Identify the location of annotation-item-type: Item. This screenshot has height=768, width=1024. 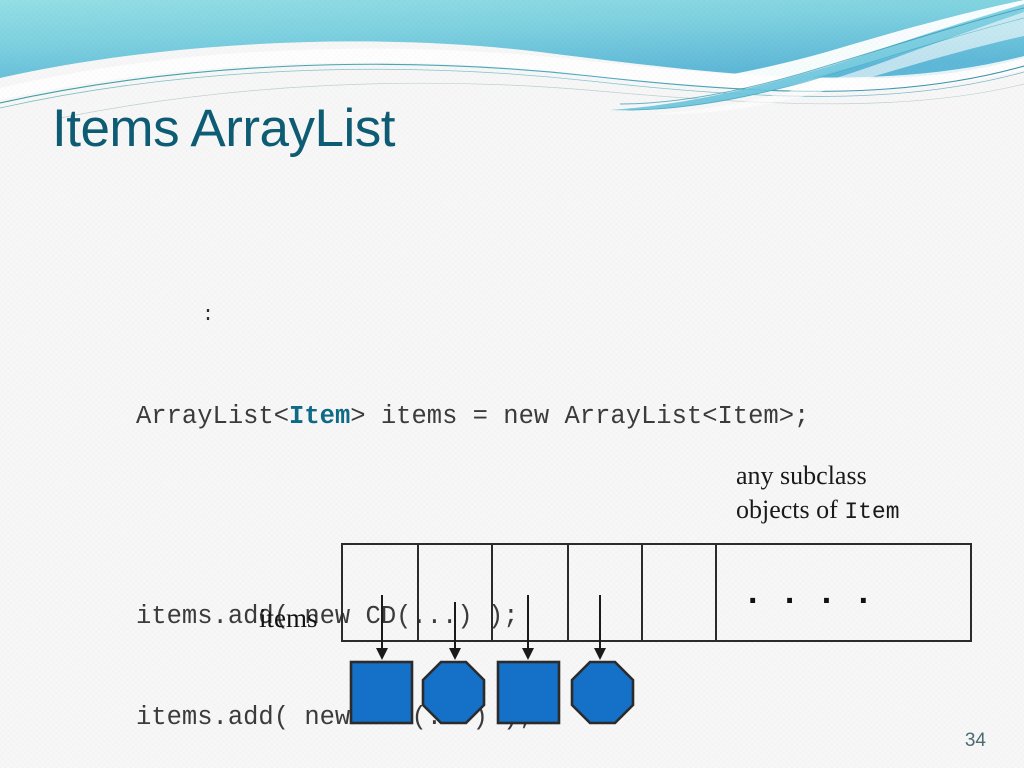
(872, 512).